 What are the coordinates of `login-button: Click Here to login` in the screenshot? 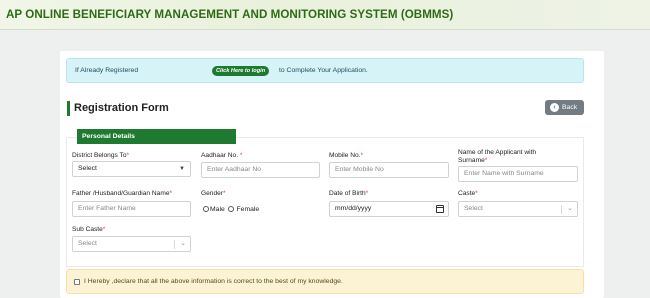 It's located at (241, 71).